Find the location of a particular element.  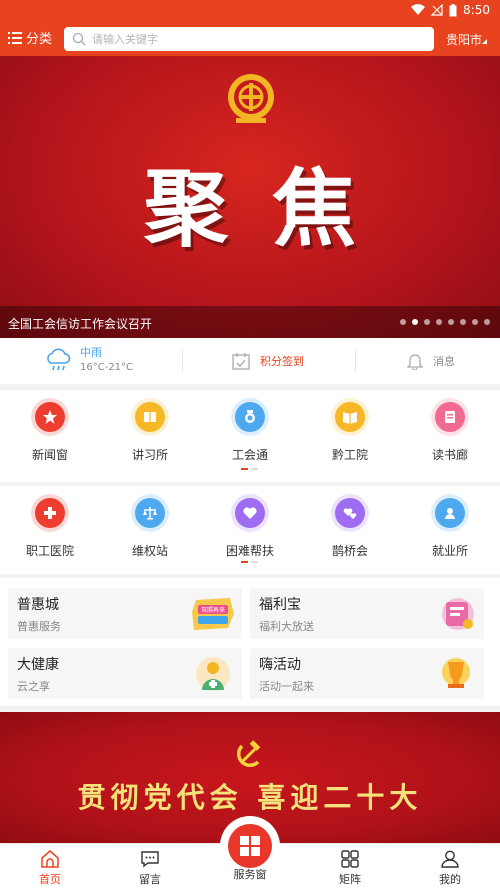

weather-temperature: 16°C-21°C is located at coordinates (107, 367).